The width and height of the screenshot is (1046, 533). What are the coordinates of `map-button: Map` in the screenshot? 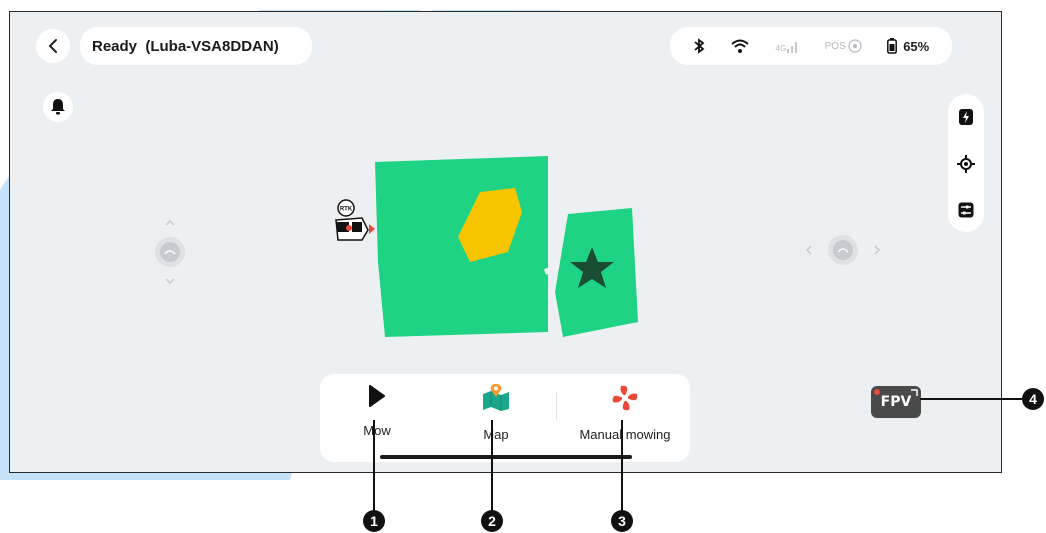 It's located at (496, 413).